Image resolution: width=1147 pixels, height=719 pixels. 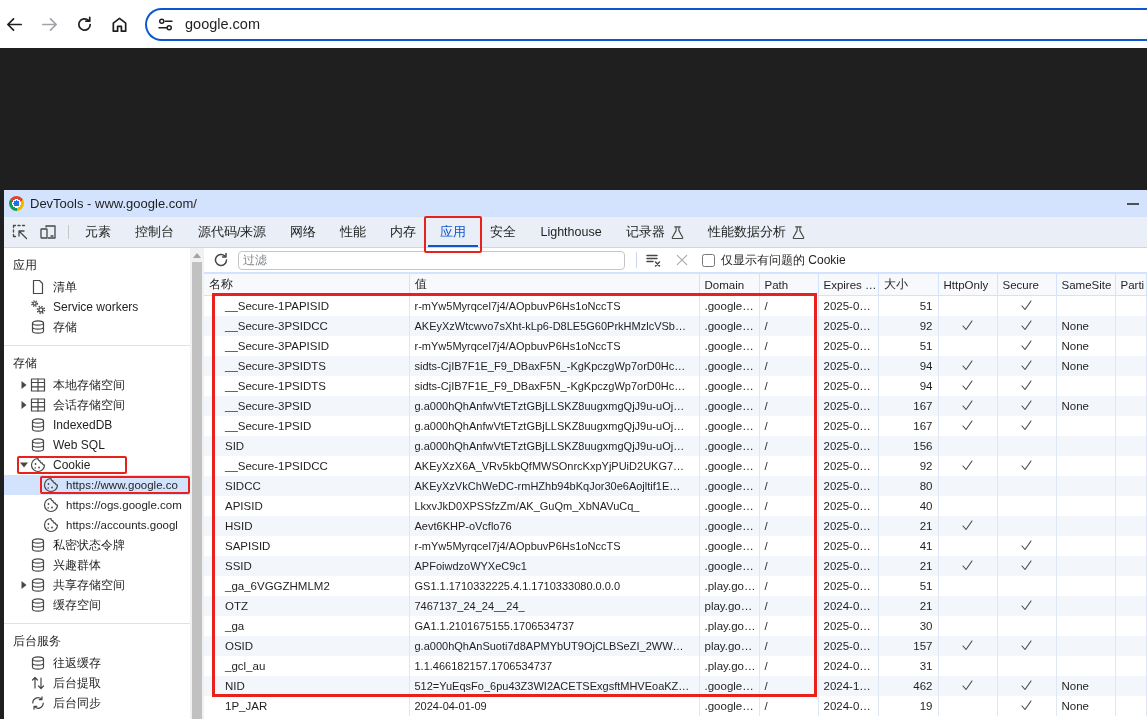 What do you see at coordinates (232, 232) in the screenshot?
I see `panel-tab: 源代码/来源` at bounding box center [232, 232].